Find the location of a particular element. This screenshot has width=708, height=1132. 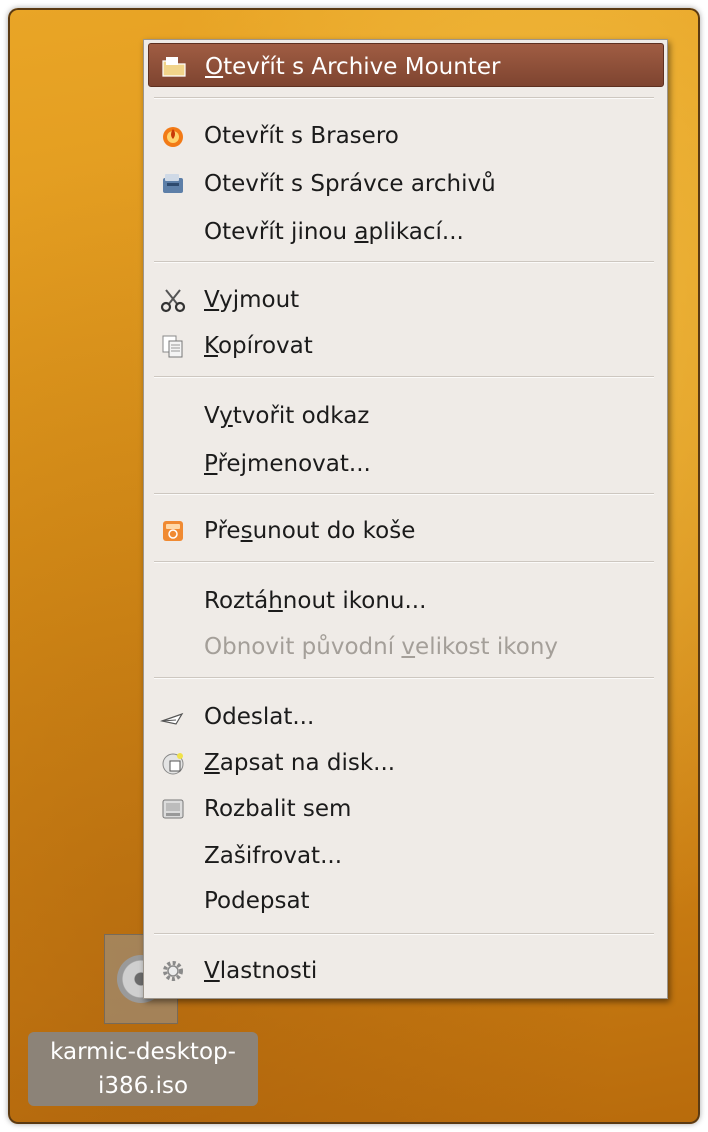

properties-gear-icon is located at coordinates (173, 971).